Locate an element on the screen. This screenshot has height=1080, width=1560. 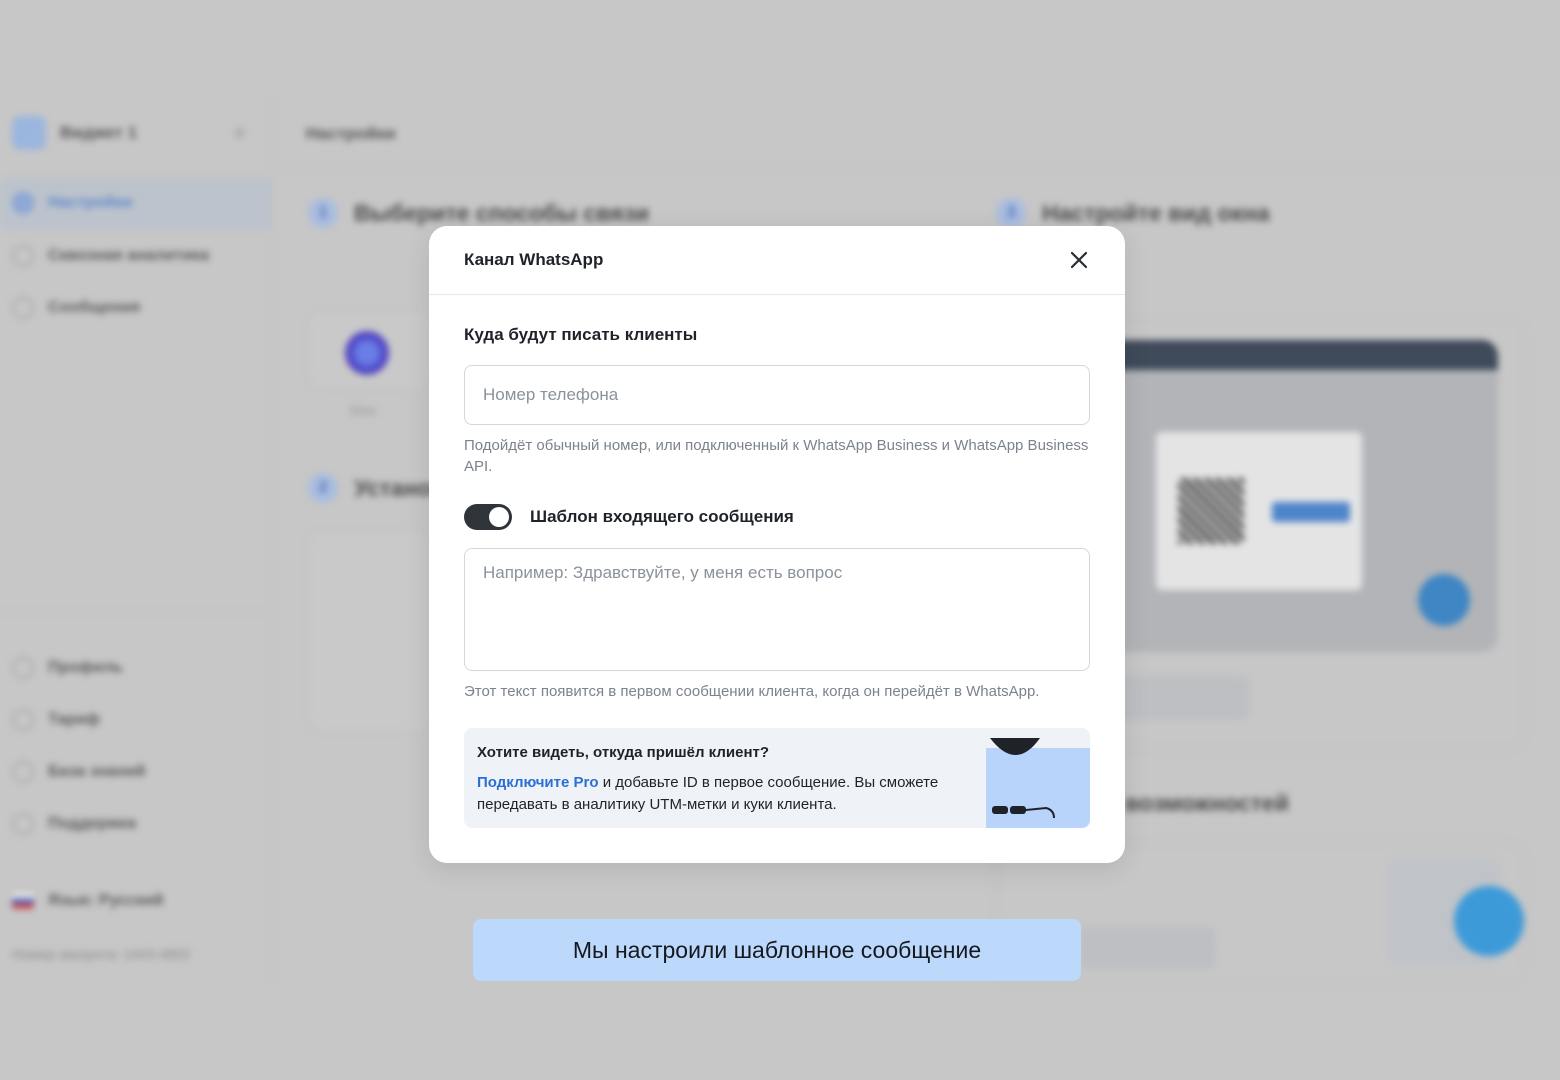
step-title: Настройте вид окна is located at coordinates (1156, 212).